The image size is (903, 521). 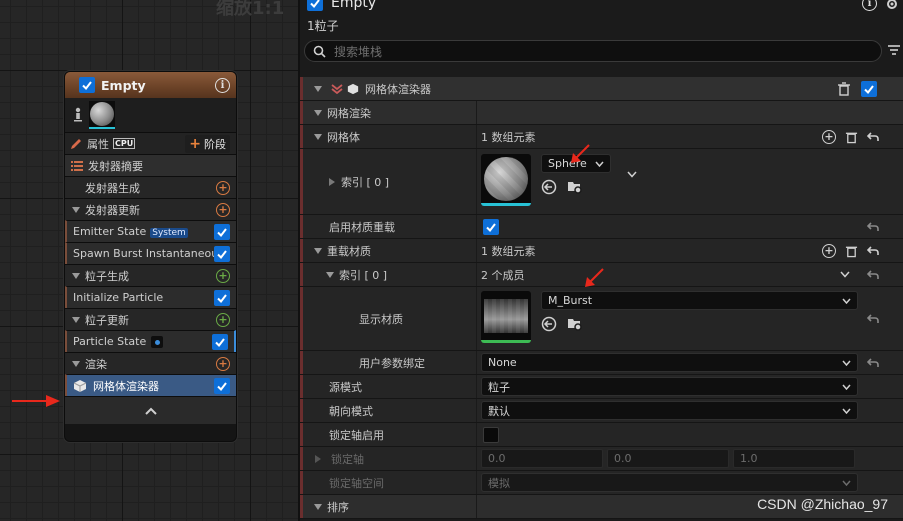 I want to click on pencil-icon, so click(x=76, y=143).